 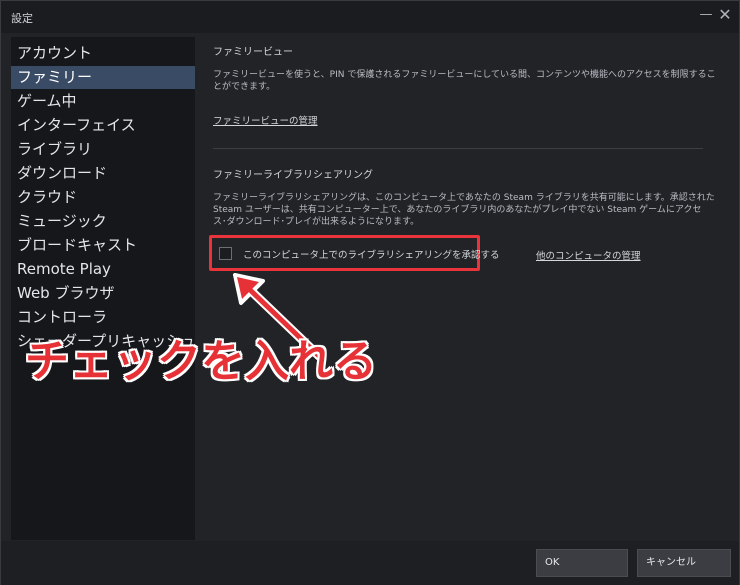 I want to click on dialog-footer: OK キャンセル, so click(x=370, y=563).